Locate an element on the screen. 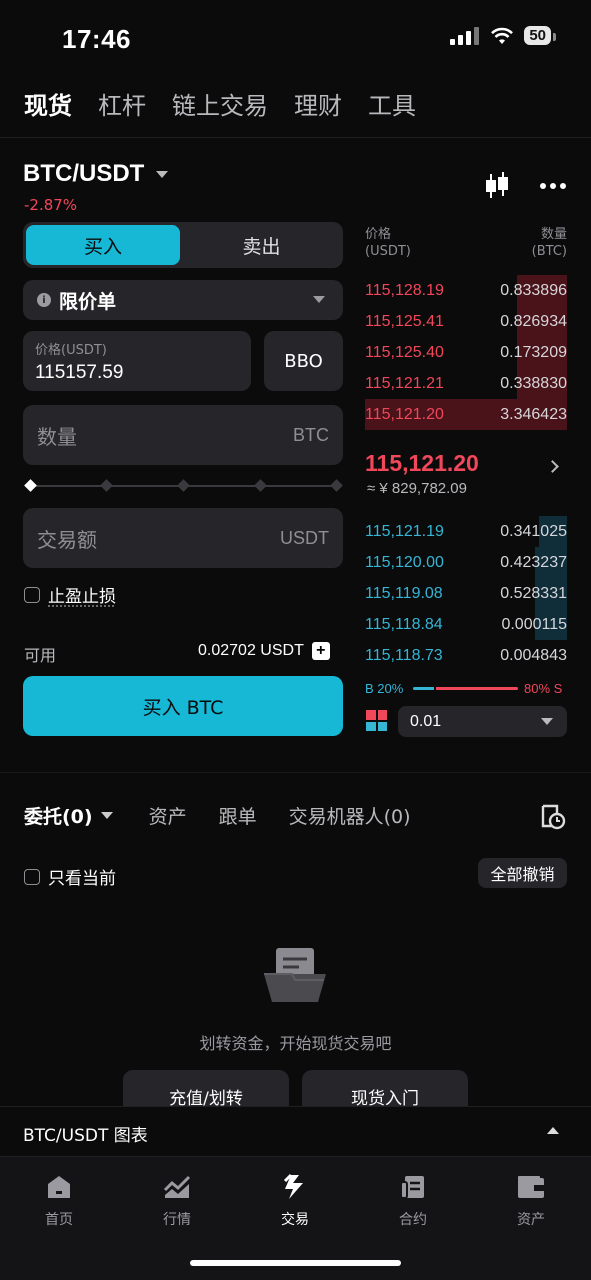 This screenshot has height=1280, width=591. depth-view-icon is located at coordinates (376, 720).